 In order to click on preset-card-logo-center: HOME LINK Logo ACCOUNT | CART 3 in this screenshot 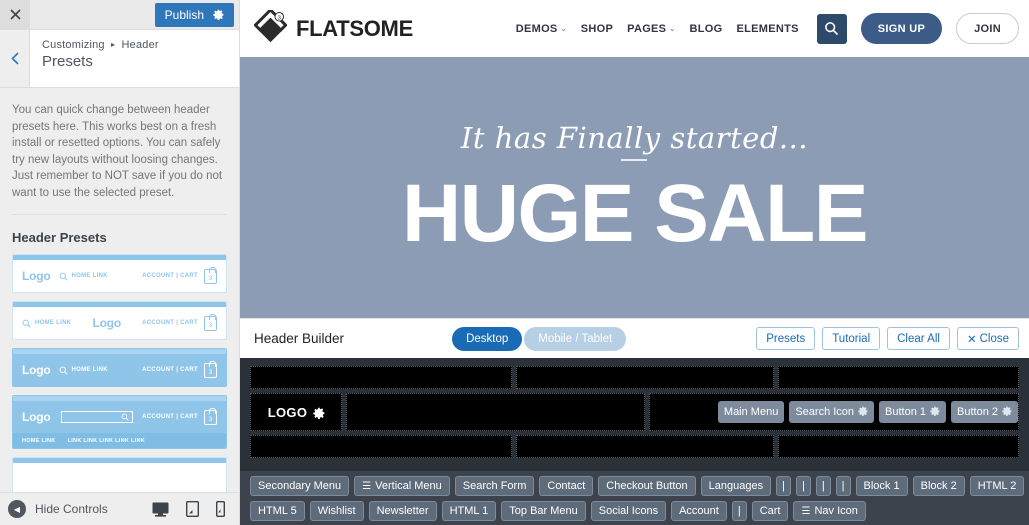, I will do `click(119, 320)`.